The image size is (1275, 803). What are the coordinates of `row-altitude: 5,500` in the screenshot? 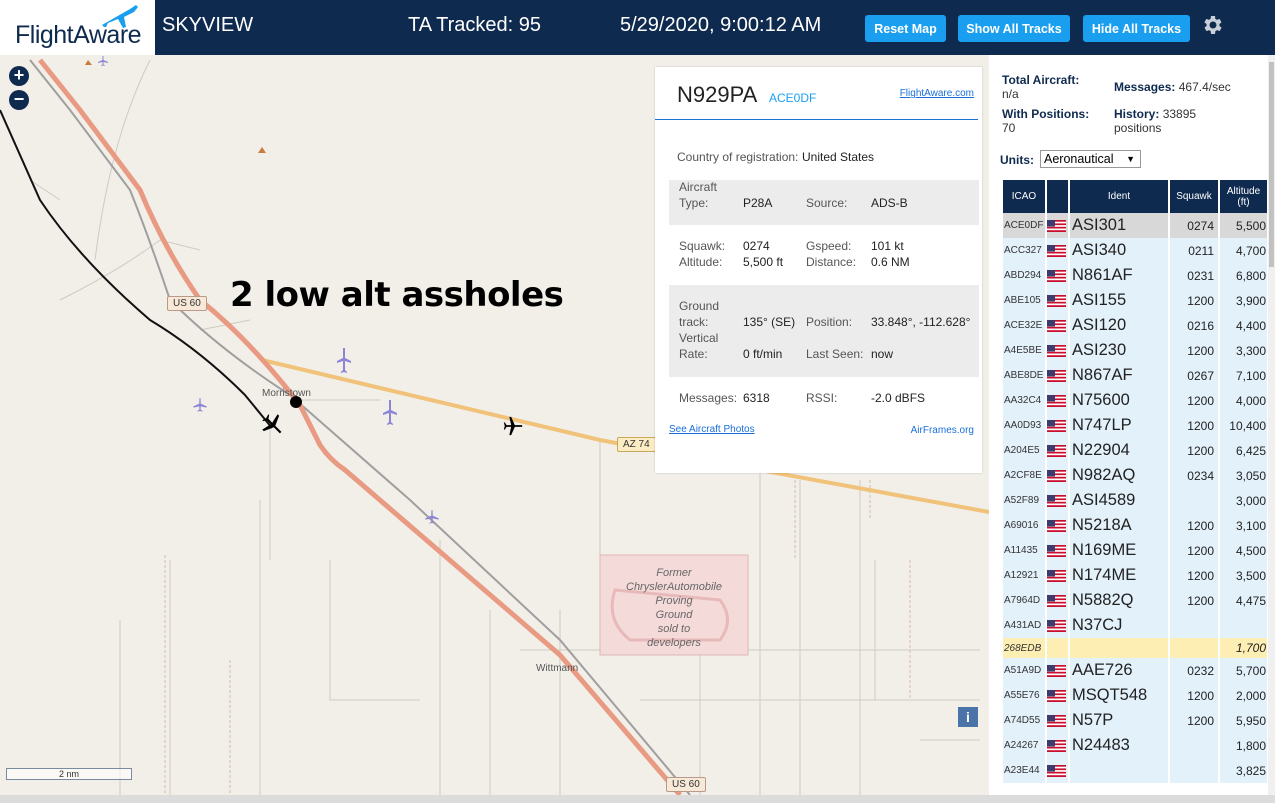 It's located at (1243, 225).